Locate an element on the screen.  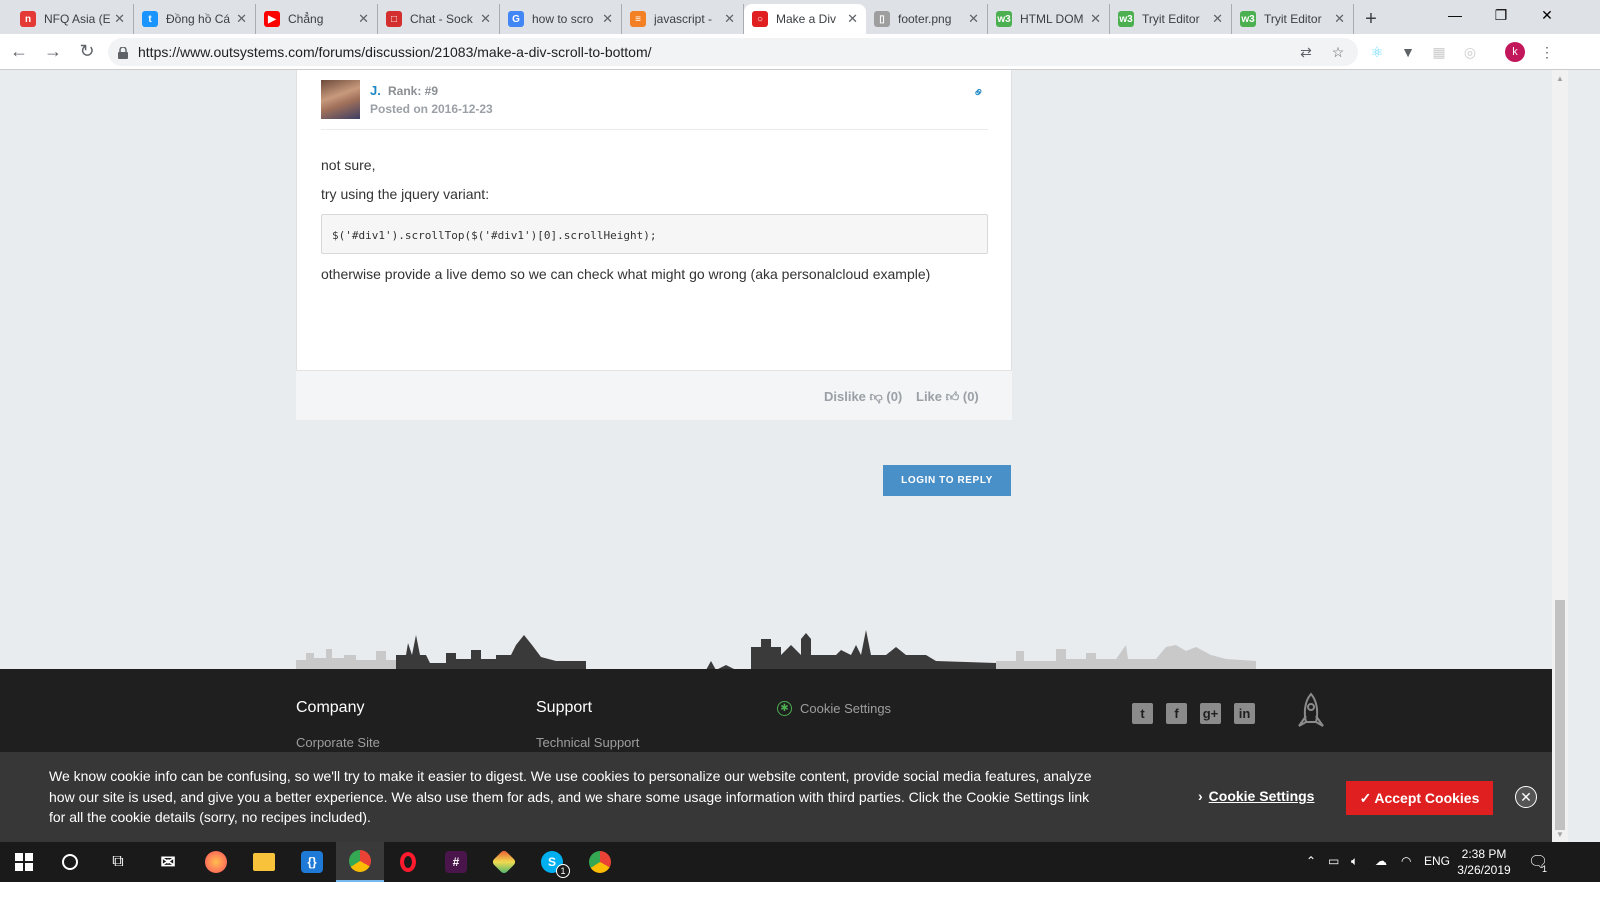
wifi-icon: ◠ is located at coordinates (1406, 861).